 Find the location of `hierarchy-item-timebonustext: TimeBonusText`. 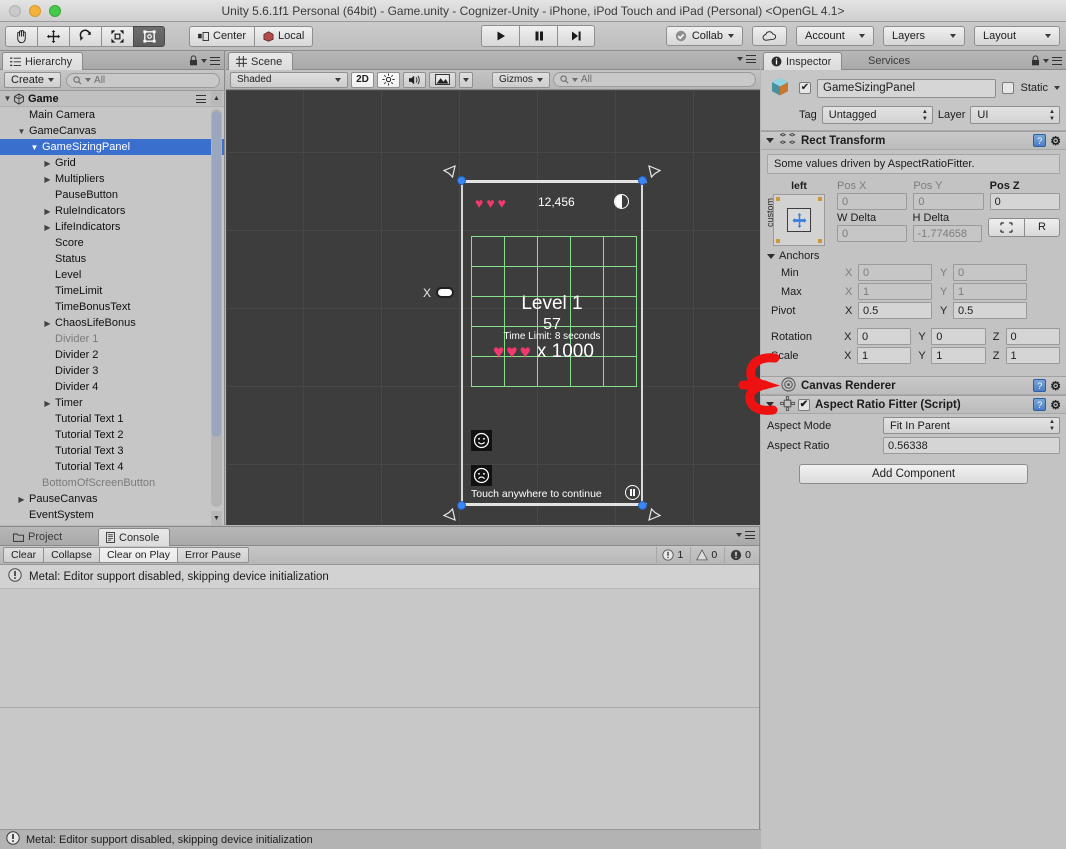

hierarchy-item-timebonustext: TimeBonusText is located at coordinates (112, 307).